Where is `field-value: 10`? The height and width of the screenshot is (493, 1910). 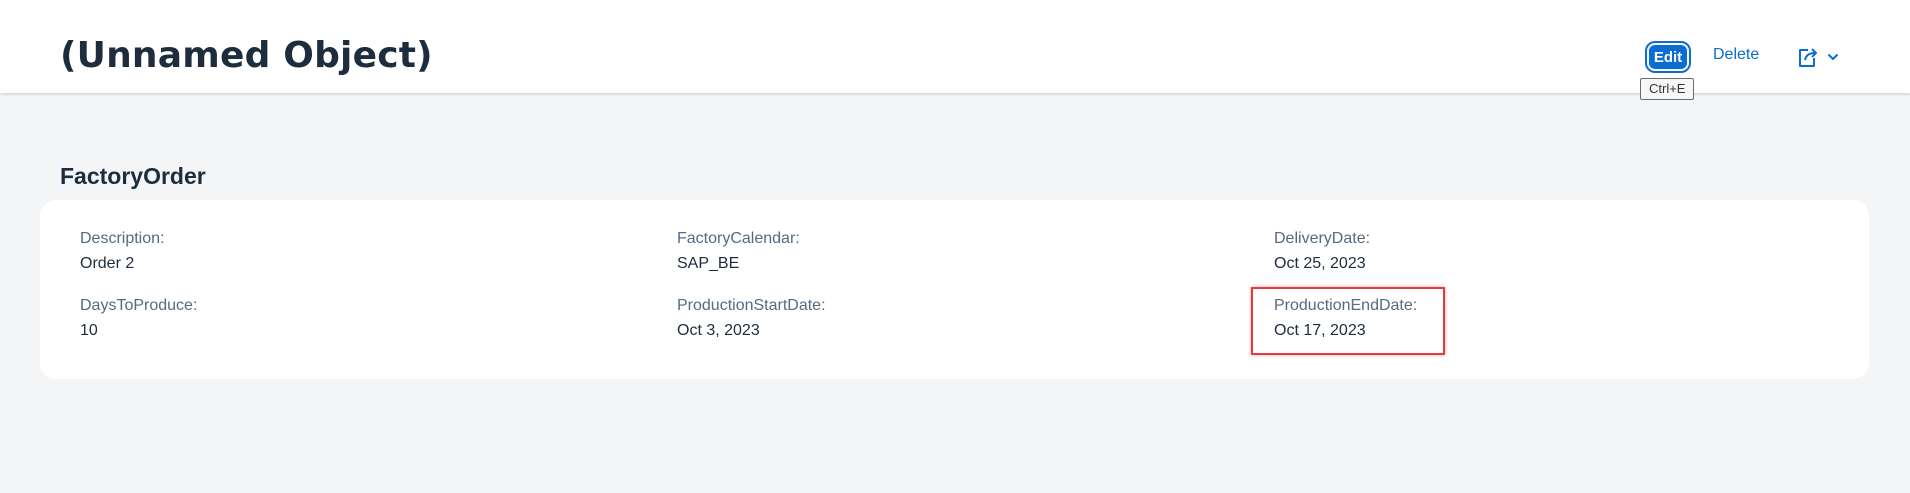
field-value: 10 is located at coordinates (89, 330).